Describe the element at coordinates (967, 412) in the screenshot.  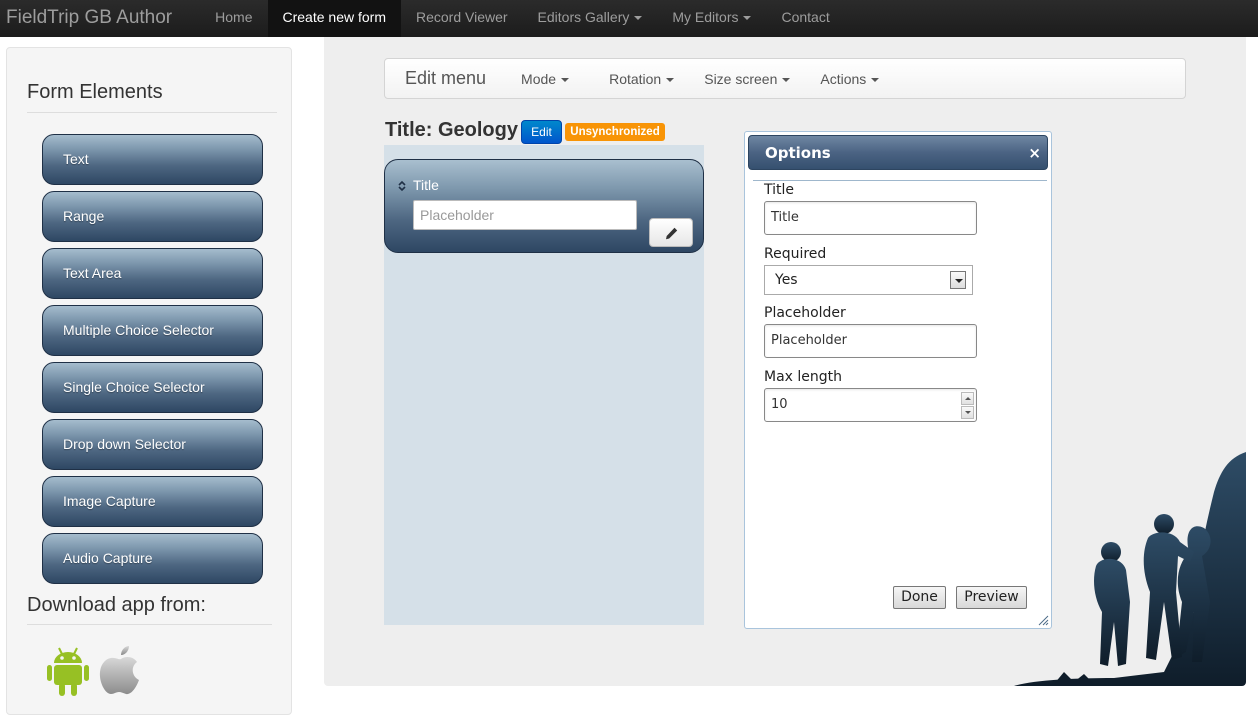
I see `decrement-icon` at that location.